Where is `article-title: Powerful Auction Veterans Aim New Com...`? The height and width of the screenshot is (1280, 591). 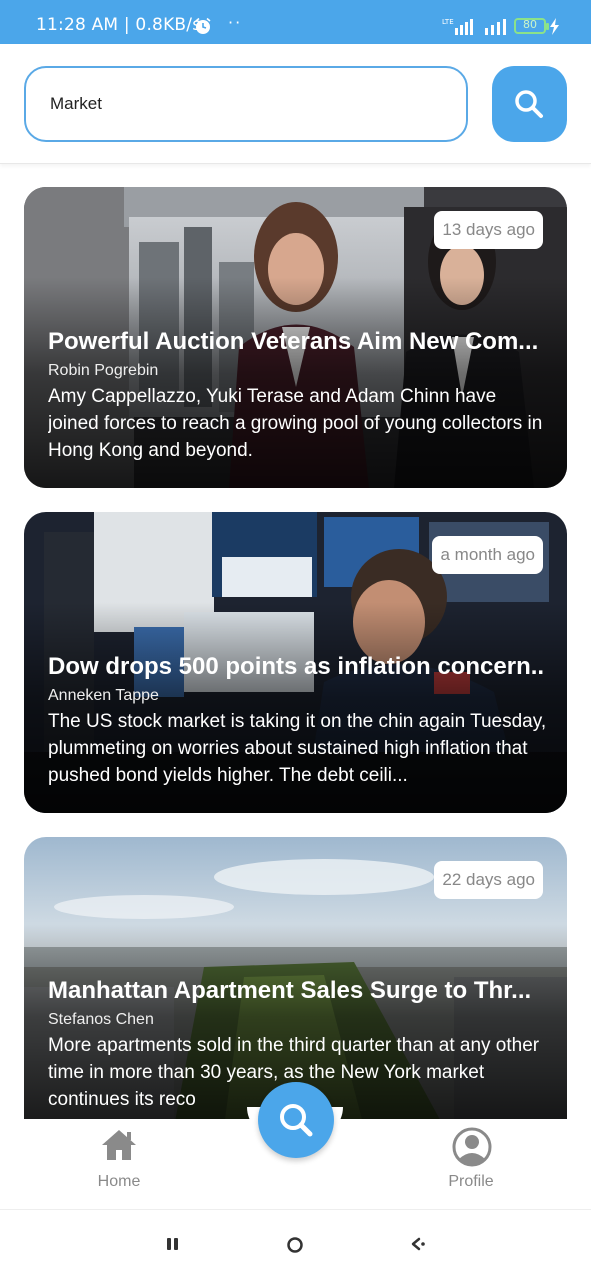
article-title: Powerful Auction Veterans Aim New Com... is located at coordinates (293, 341).